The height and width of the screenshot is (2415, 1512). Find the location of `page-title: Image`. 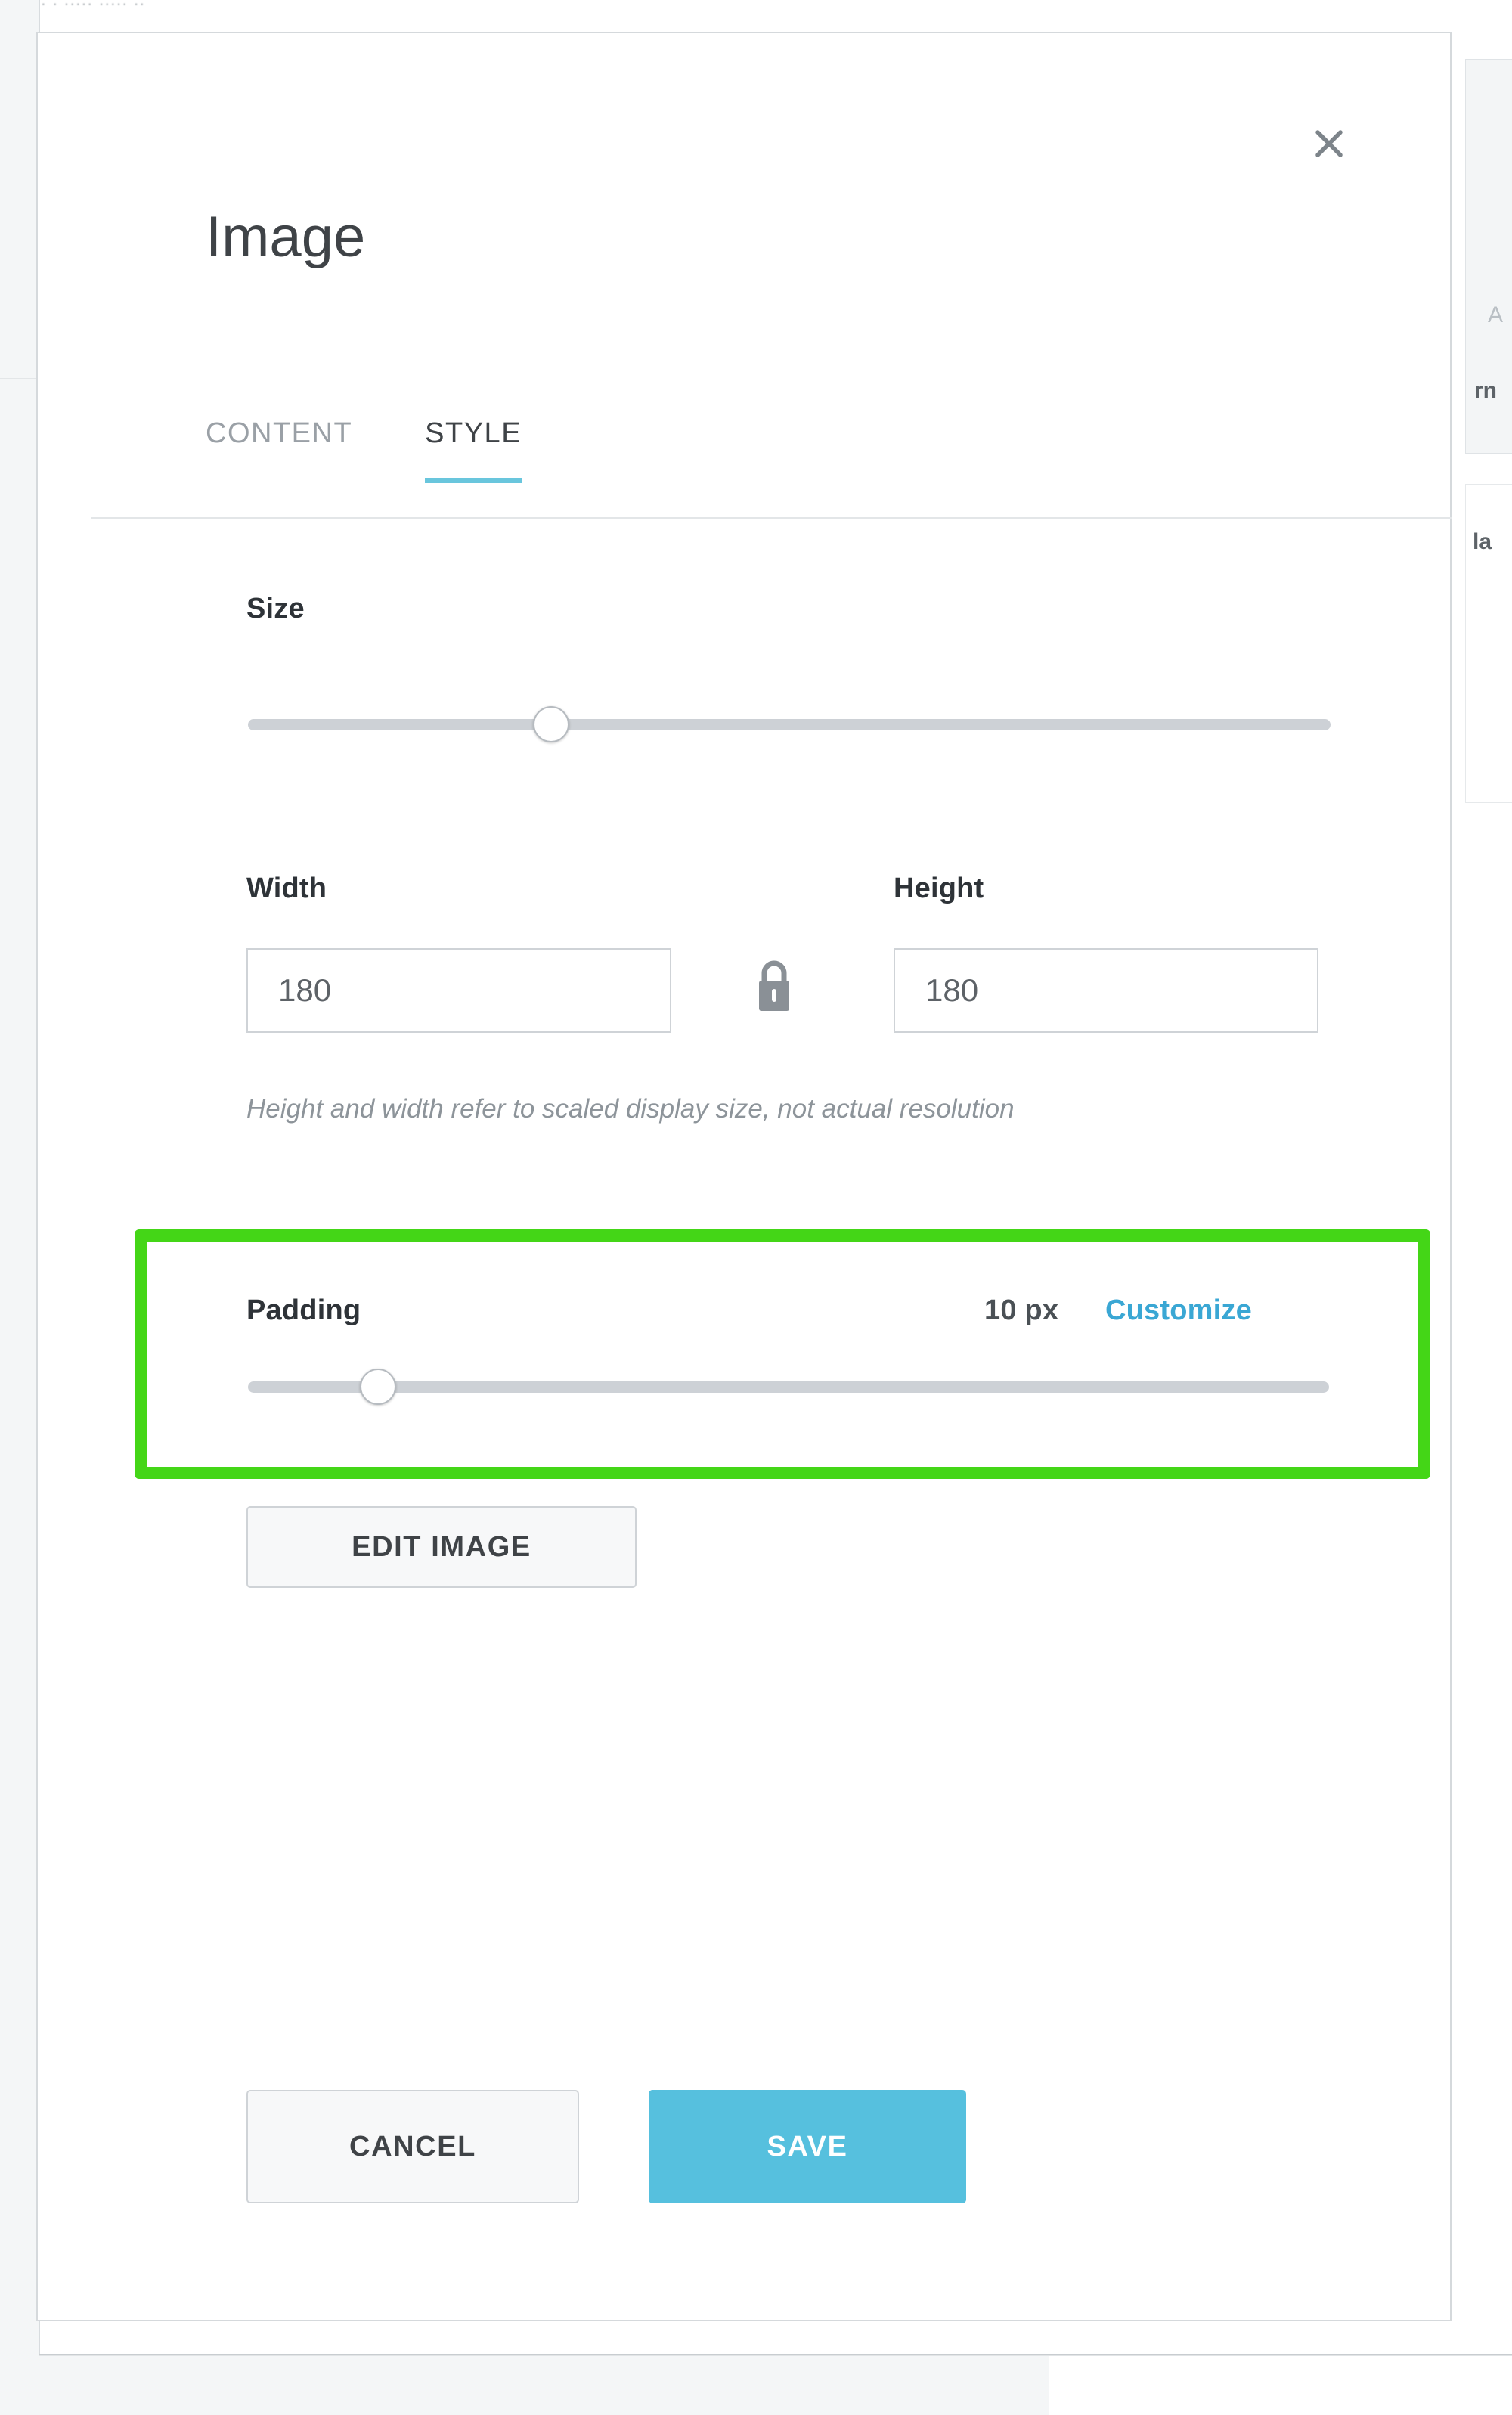

page-title: Image is located at coordinates (286, 237).